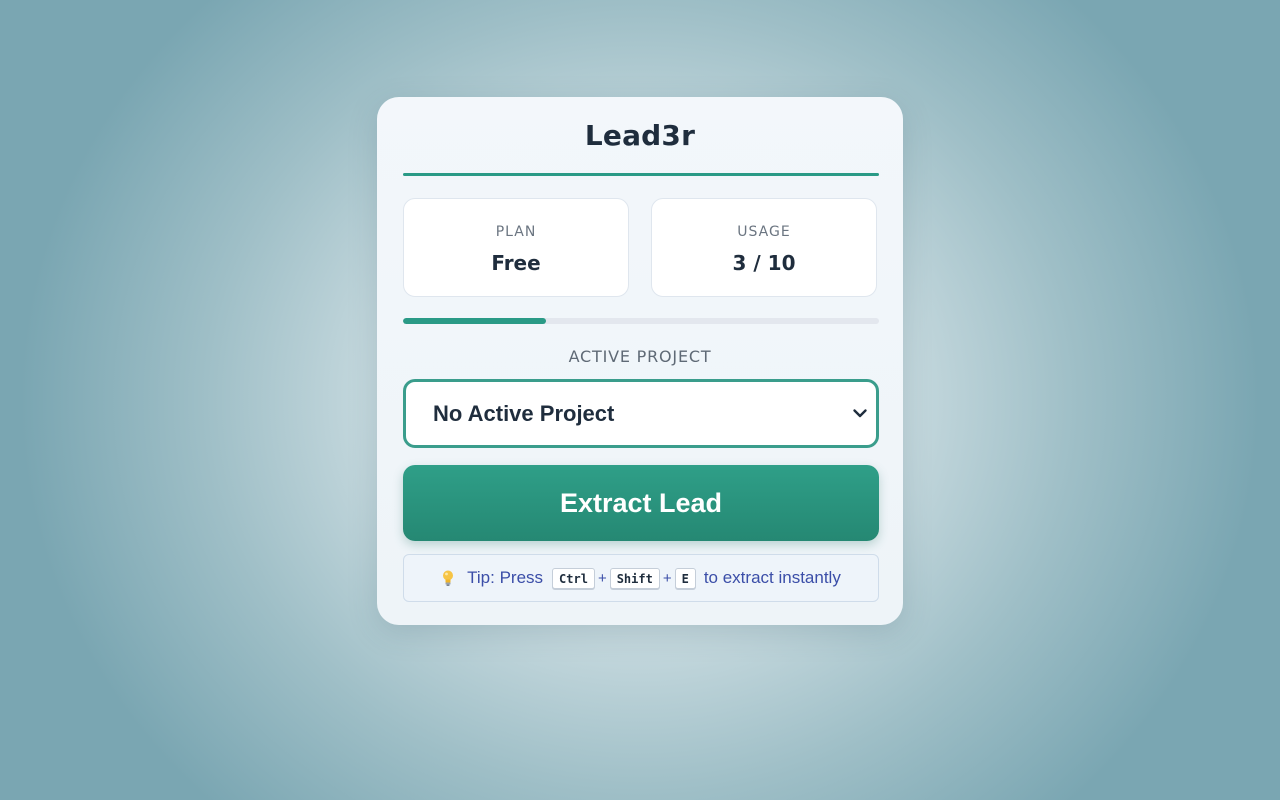 The image size is (1280, 800). I want to click on active-project-label: ACTIVE PROJECT, so click(640, 356).